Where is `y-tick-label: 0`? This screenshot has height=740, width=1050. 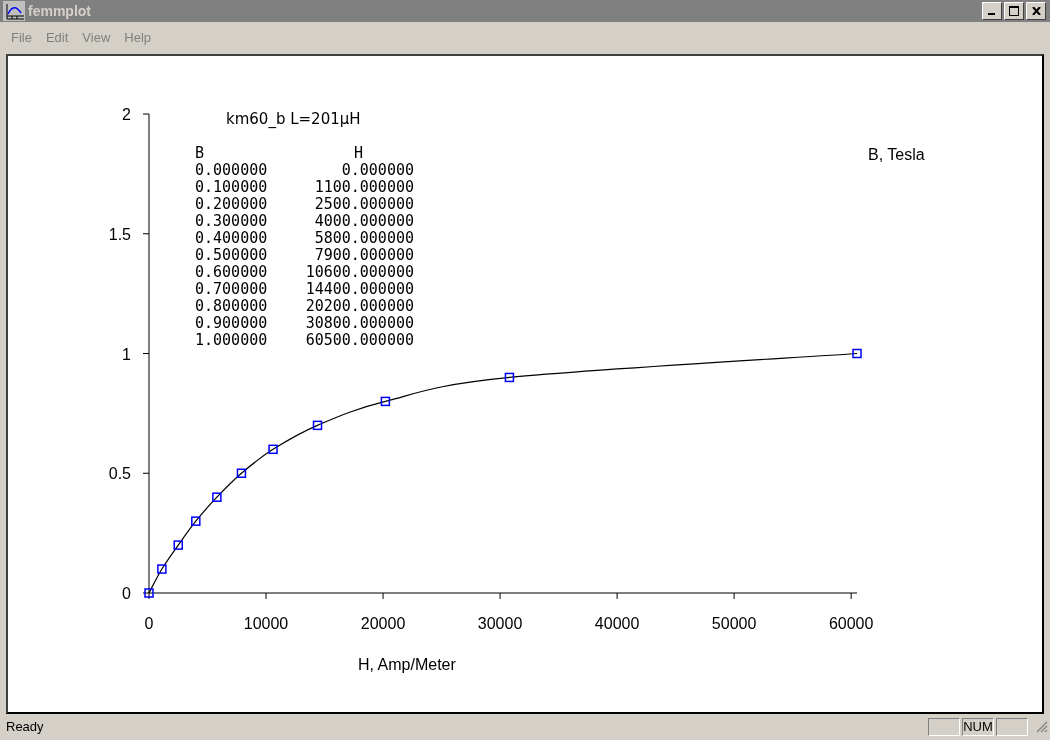 y-tick-label: 0 is located at coordinates (126, 593).